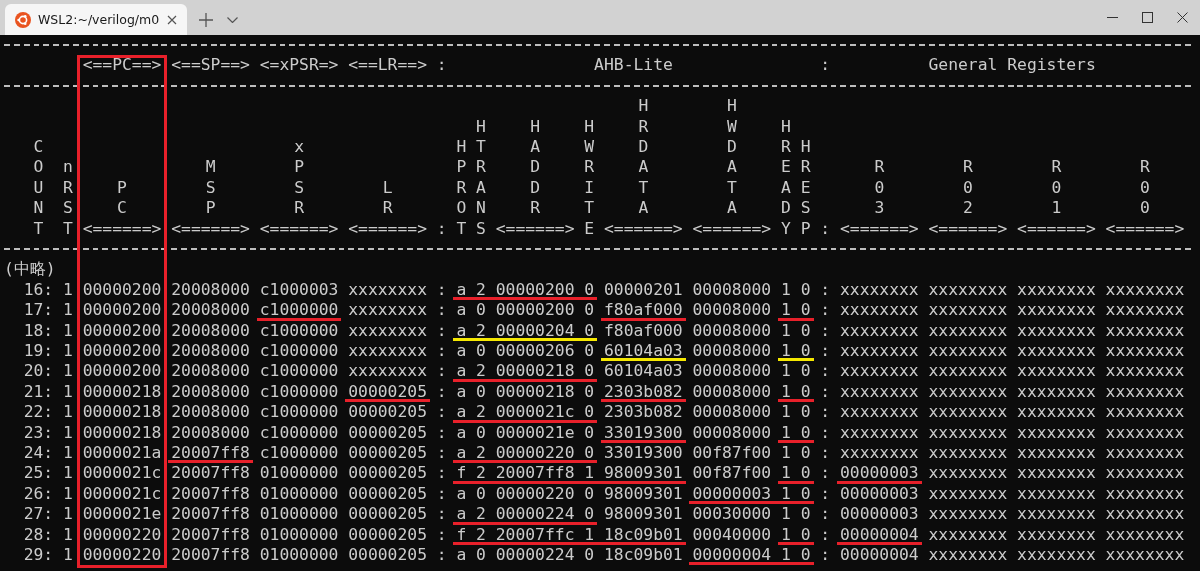 The height and width of the screenshot is (571, 1200). Describe the element at coordinates (206, 19) in the screenshot. I see `plus-icon` at that location.